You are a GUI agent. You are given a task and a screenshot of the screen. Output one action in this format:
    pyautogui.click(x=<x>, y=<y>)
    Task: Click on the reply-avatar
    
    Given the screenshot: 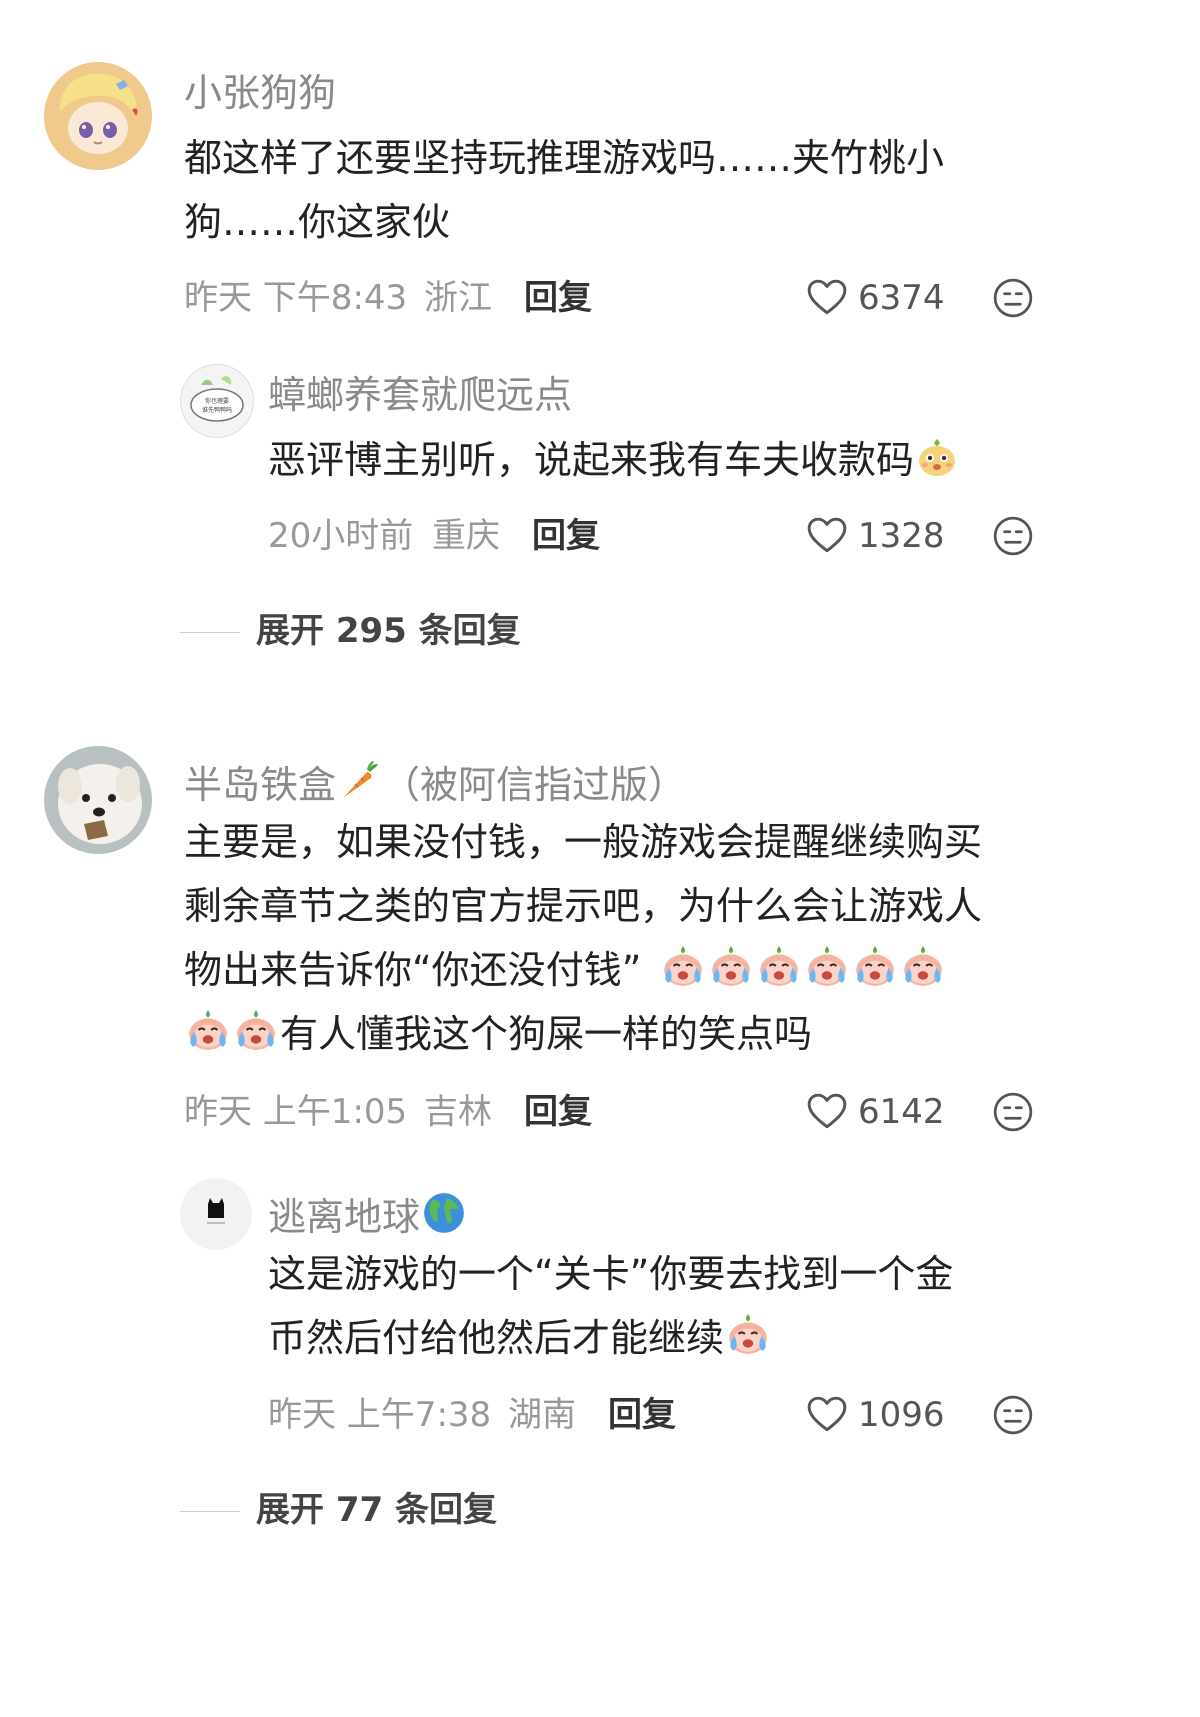 What is the action you would take?
    pyautogui.click(x=216, y=1214)
    